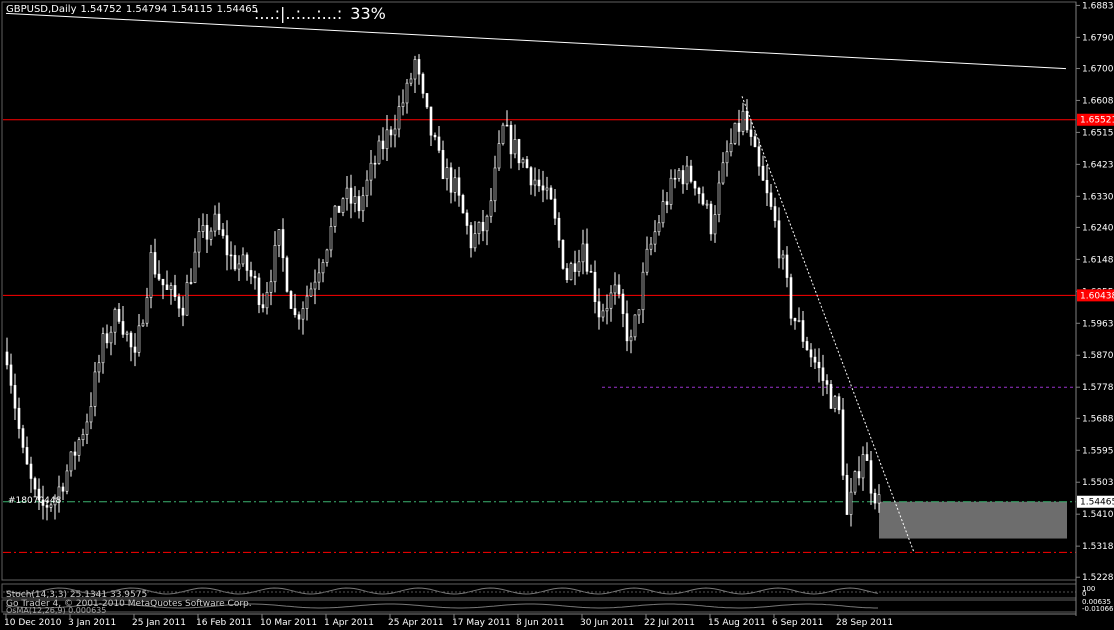 The width and height of the screenshot is (1114, 630). Describe the element at coordinates (1098, 547) in the screenshot. I see `price-tick-label: 1.53180` at that location.